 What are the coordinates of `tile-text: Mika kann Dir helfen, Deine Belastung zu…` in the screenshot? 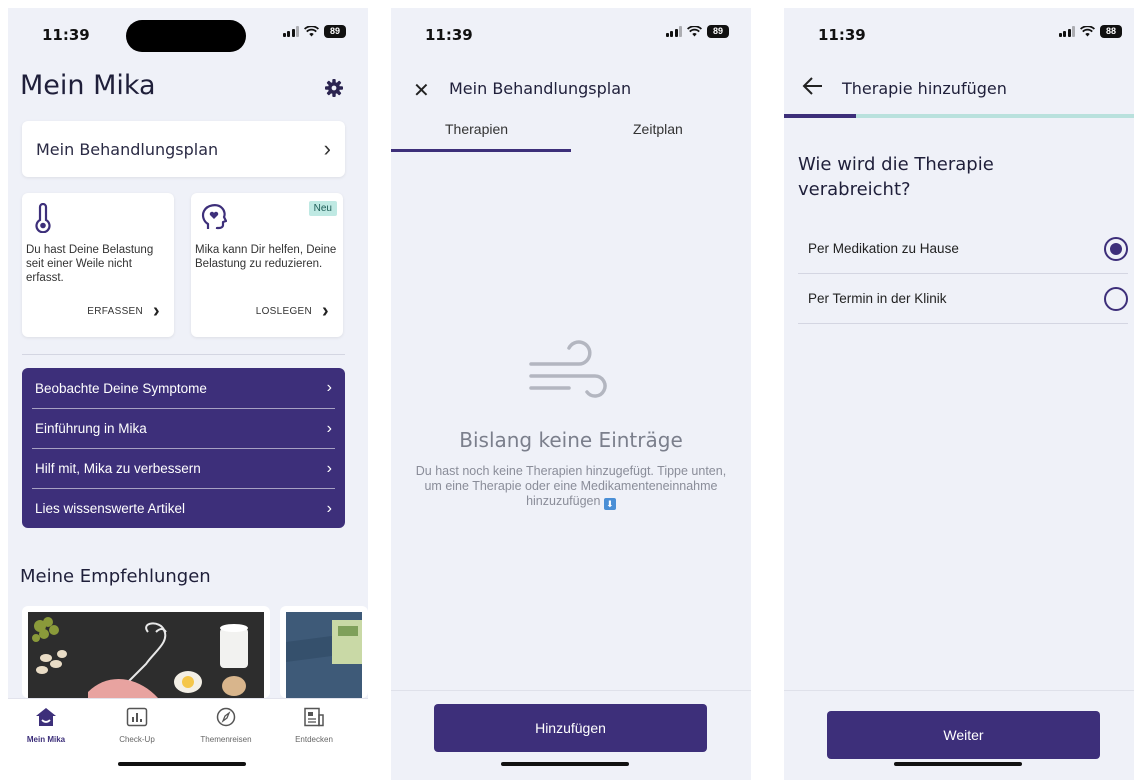 It's located at (266, 257).